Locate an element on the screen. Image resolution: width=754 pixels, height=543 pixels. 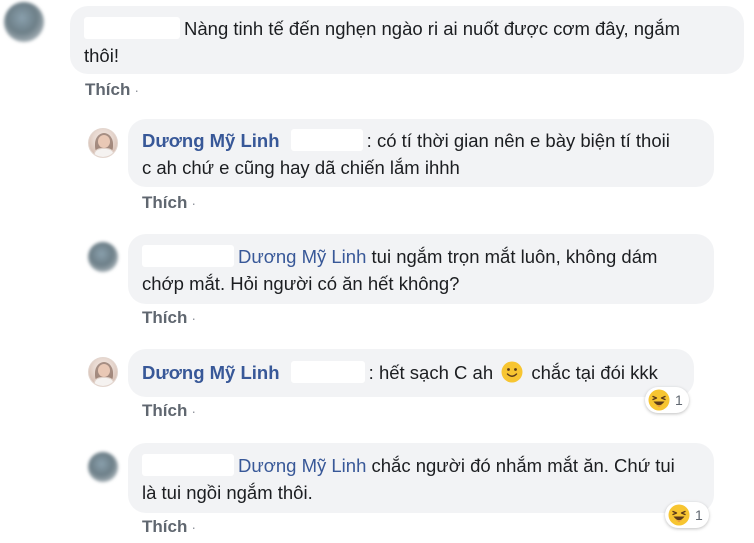
comment-text: chắc người đó nhắm mắt ăn. Chứ tui is located at coordinates (520, 465).